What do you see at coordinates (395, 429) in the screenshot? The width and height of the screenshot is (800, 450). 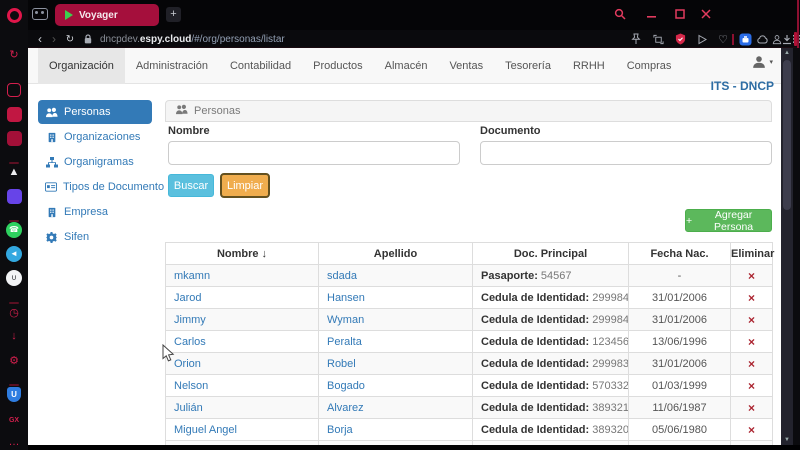 I see `cell-apellido: Borja` at bounding box center [395, 429].